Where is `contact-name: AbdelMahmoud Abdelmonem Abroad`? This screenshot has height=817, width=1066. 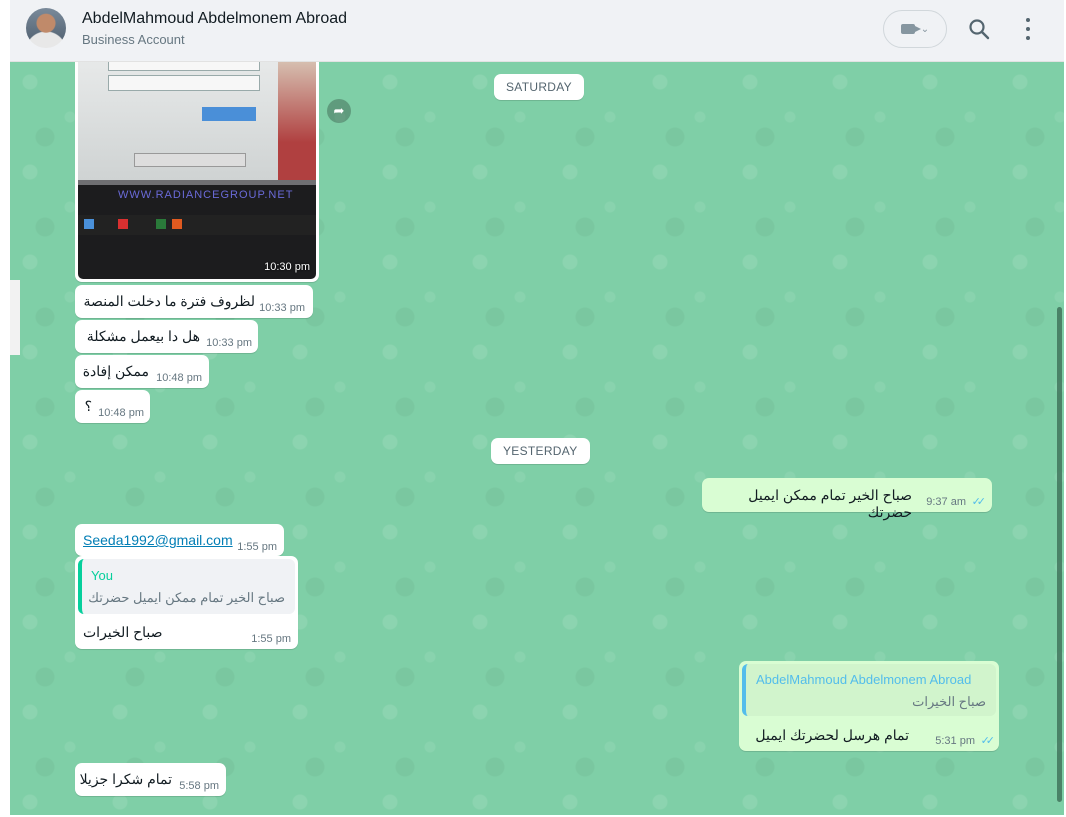
contact-name: AbdelMahmoud Abdelmonem Abroad is located at coordinates (214, 19).